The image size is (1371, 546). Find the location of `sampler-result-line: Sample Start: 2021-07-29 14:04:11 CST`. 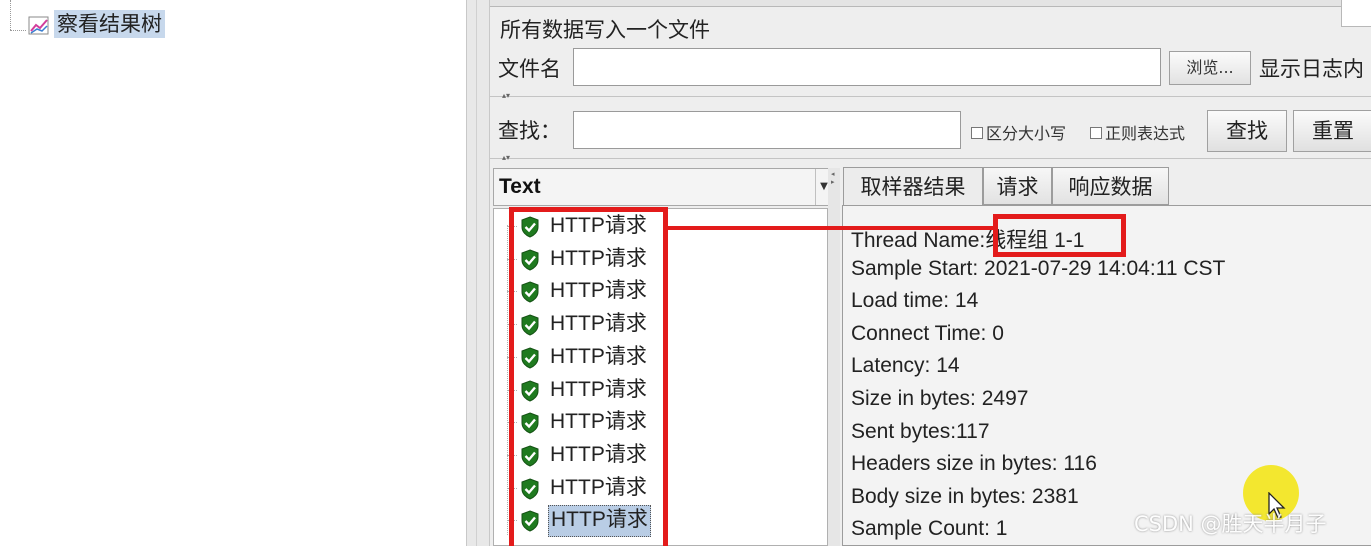

sampler-result-line: Sample Start: 2021-07-29 14:04:11 CST is located at coordinates (1038, 268).